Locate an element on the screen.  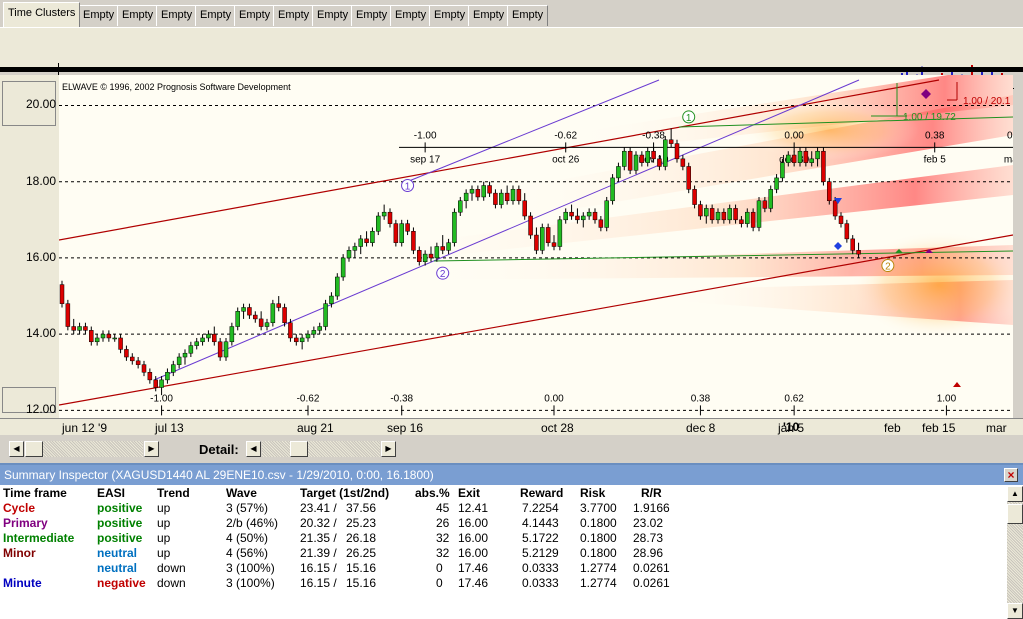
abs-percent-cell: 32 is located at coordinates (443, 538).